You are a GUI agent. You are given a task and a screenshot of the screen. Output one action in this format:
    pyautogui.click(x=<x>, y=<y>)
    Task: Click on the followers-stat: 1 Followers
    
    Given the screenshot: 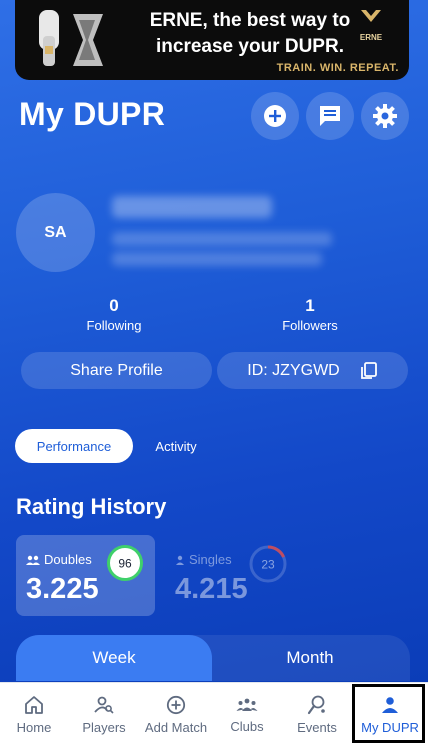 What is the action you would take?
    pyautogui.click(x=310, y=314)
    